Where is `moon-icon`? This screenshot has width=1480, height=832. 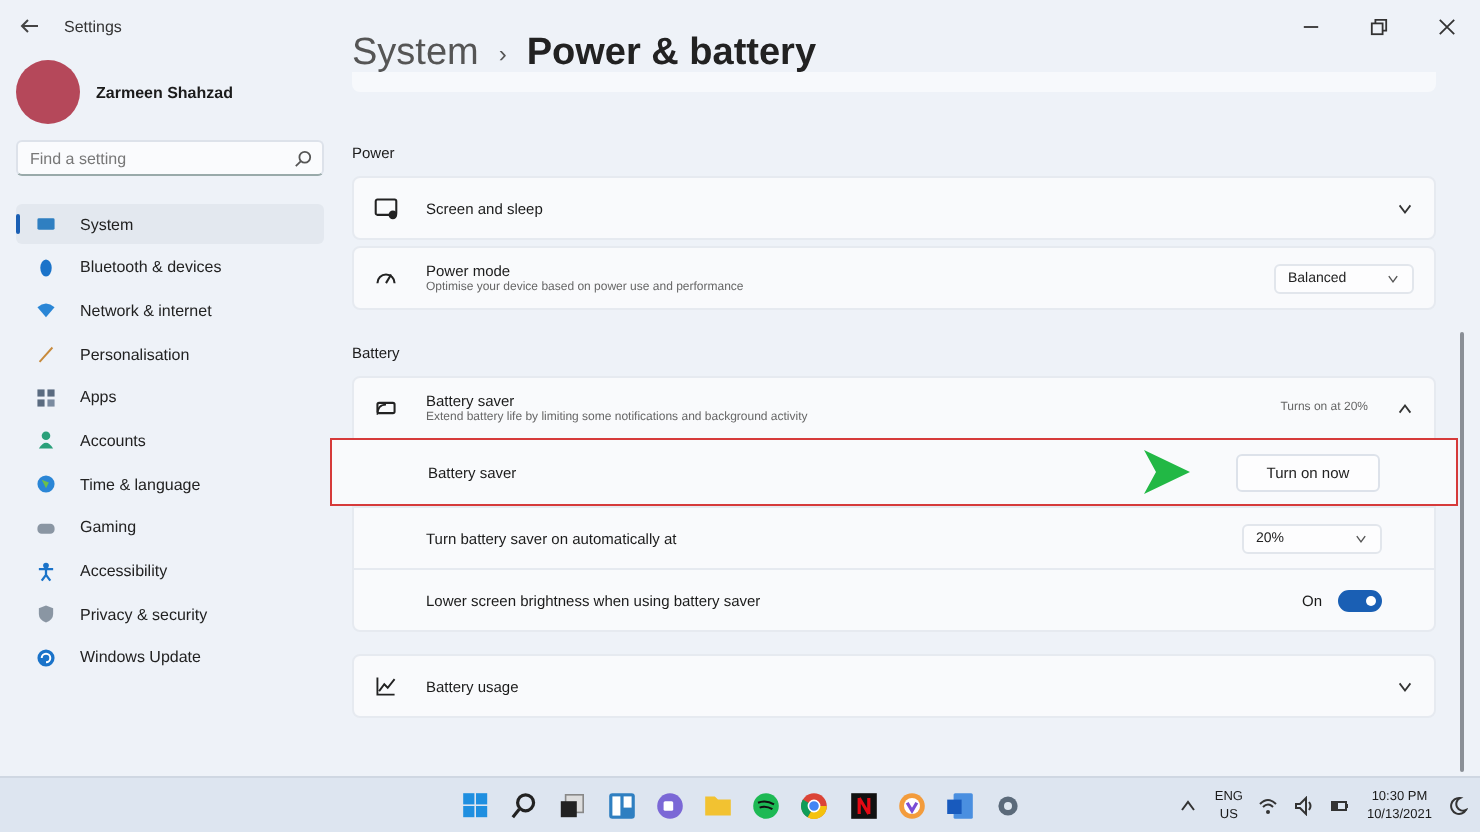 moon-icon is located at coordinates (1458, 805).